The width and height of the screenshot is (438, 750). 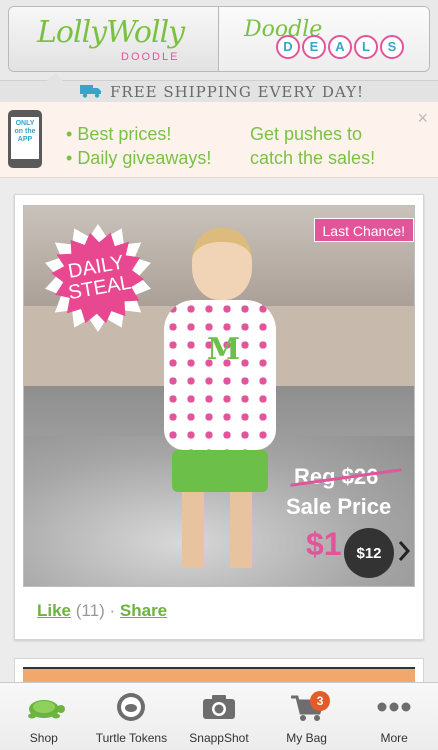 What do you see at coordinates (138, 158) in the screenshot?
I see `promo-bullet: Daily giveaways!` at bounding box center [138, 158].